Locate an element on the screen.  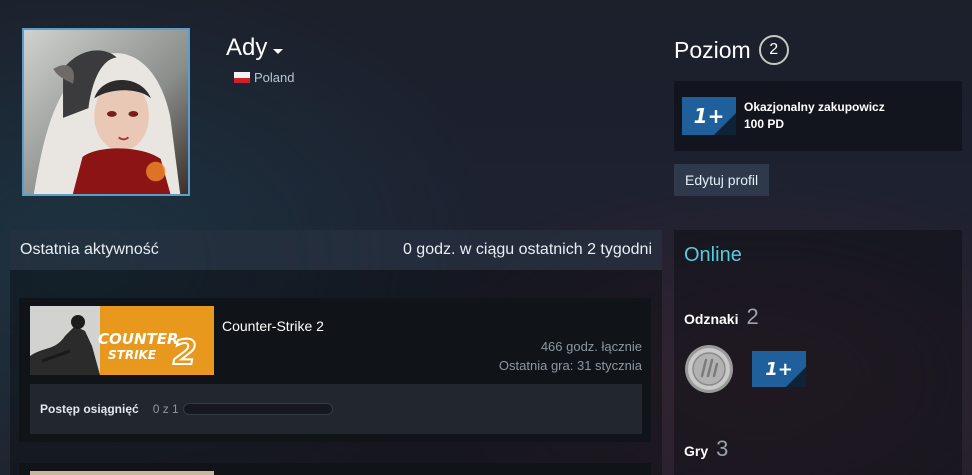
badges-label: Odznaki is located at coordinates (711, 319).